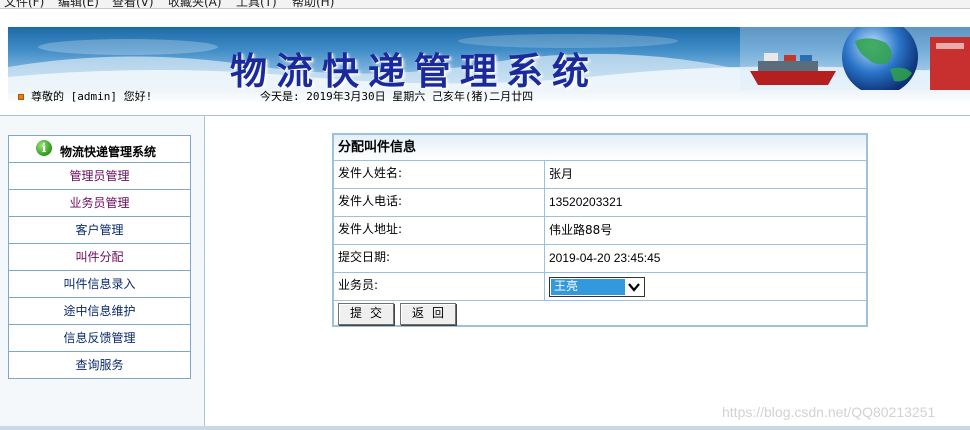 This screenshot has height=430, width=970. Describe the element at coordinates (99, 338) in the screenshot. I see `sidebar-item-feedback: 信息反馈管理` at that location.